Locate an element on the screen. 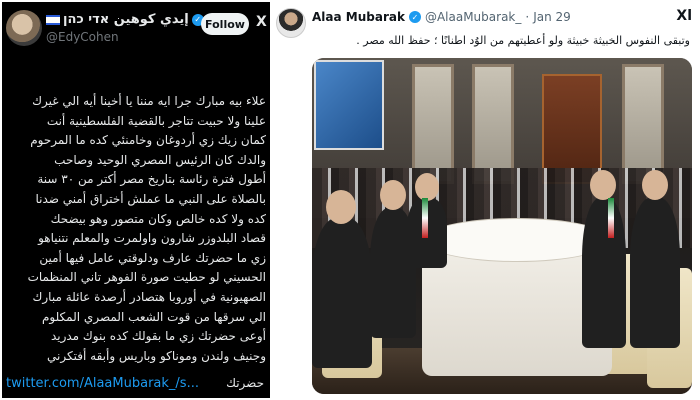 The height and width of the screenshot is (400, 700). tweet-header: Alaa Mubarak ✓ @AlaaMubarak_ · Jan 29 is located at coordinates (441, 17).